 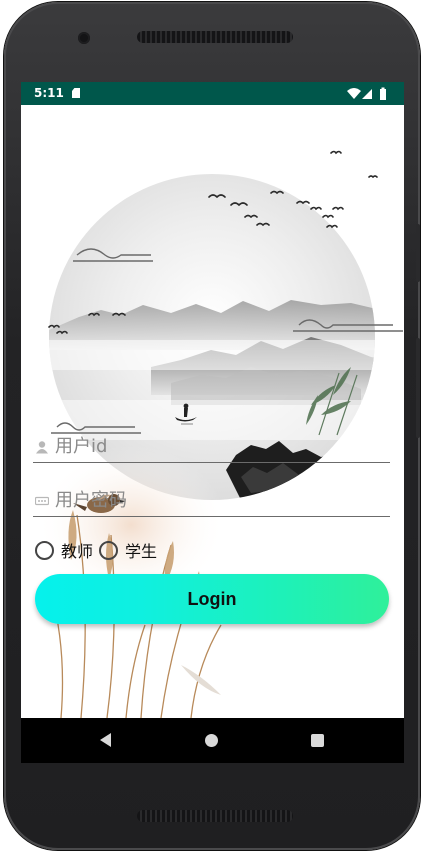 What do you see at coordinates (76, 93) in the screenshot?
I see `sd-card-icon` at bounding box center [76, 93].